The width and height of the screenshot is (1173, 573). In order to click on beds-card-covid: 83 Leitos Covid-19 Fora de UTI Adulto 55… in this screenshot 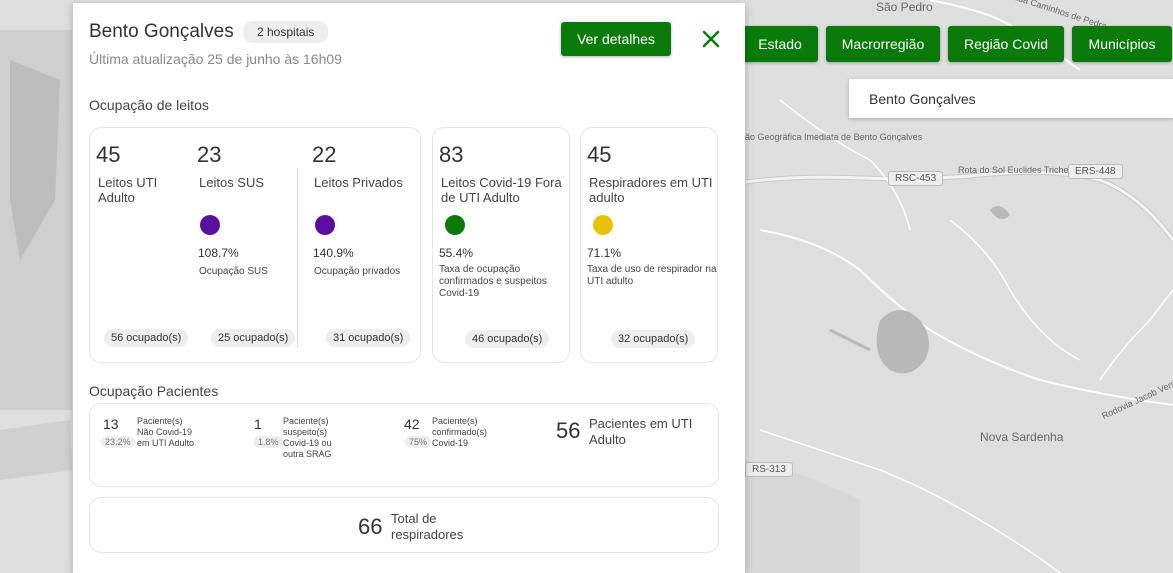, I will do `click(501, 245)`.